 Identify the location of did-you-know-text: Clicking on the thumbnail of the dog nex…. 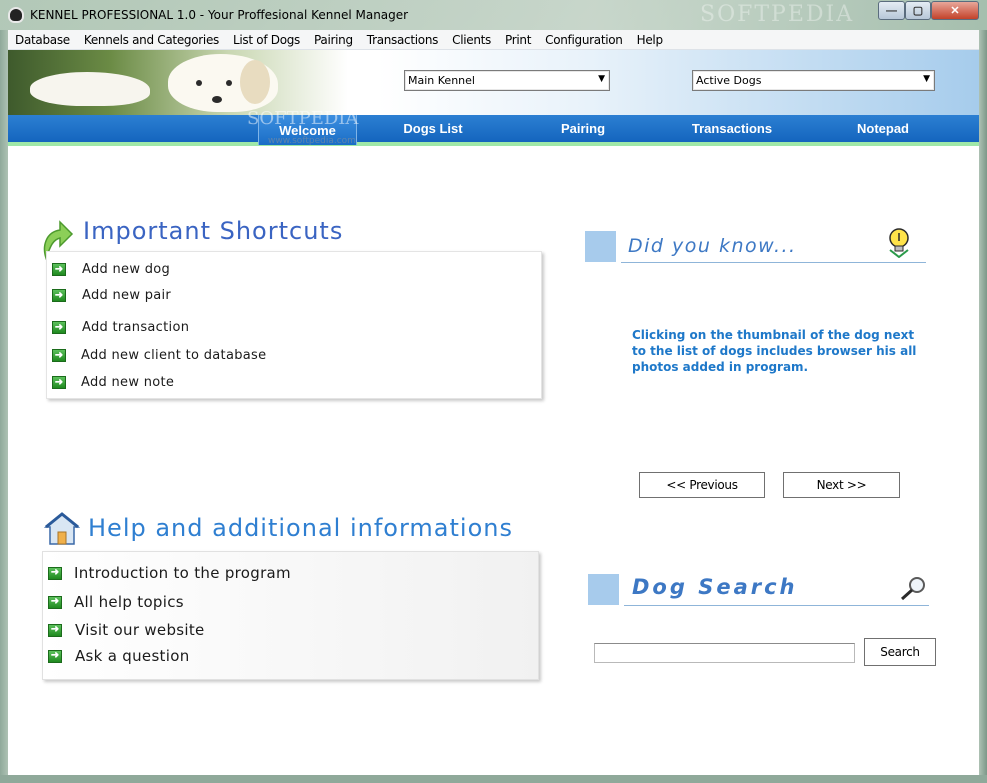
(774, 351).